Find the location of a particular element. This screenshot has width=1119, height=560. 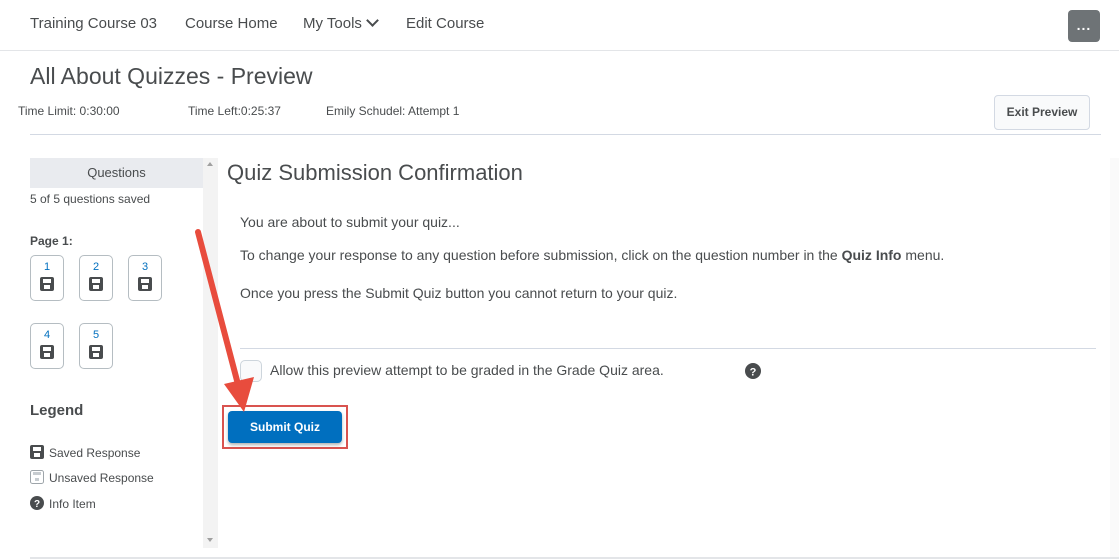

course-home-link: Course Home is located at coordinates (231, 23).